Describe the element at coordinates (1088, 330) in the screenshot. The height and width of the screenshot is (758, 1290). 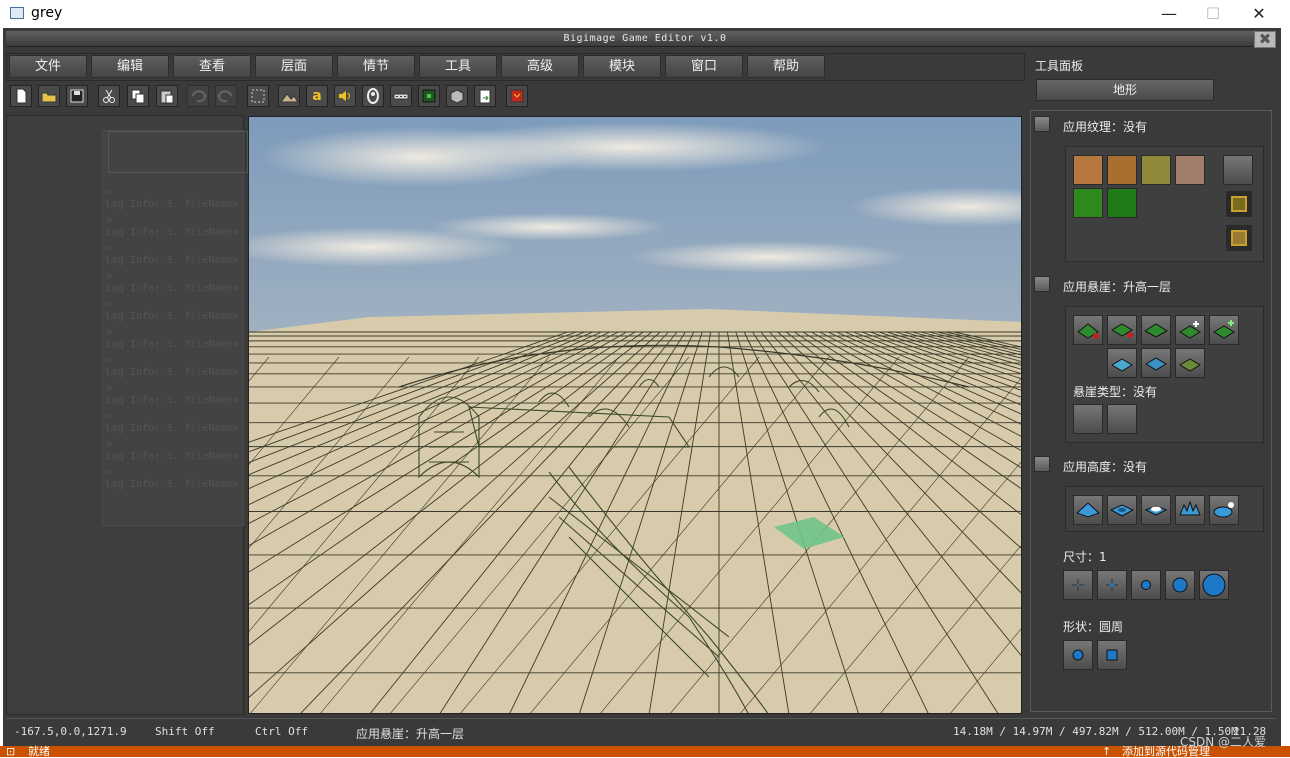
I see `cliff-lower-icon` at that location.